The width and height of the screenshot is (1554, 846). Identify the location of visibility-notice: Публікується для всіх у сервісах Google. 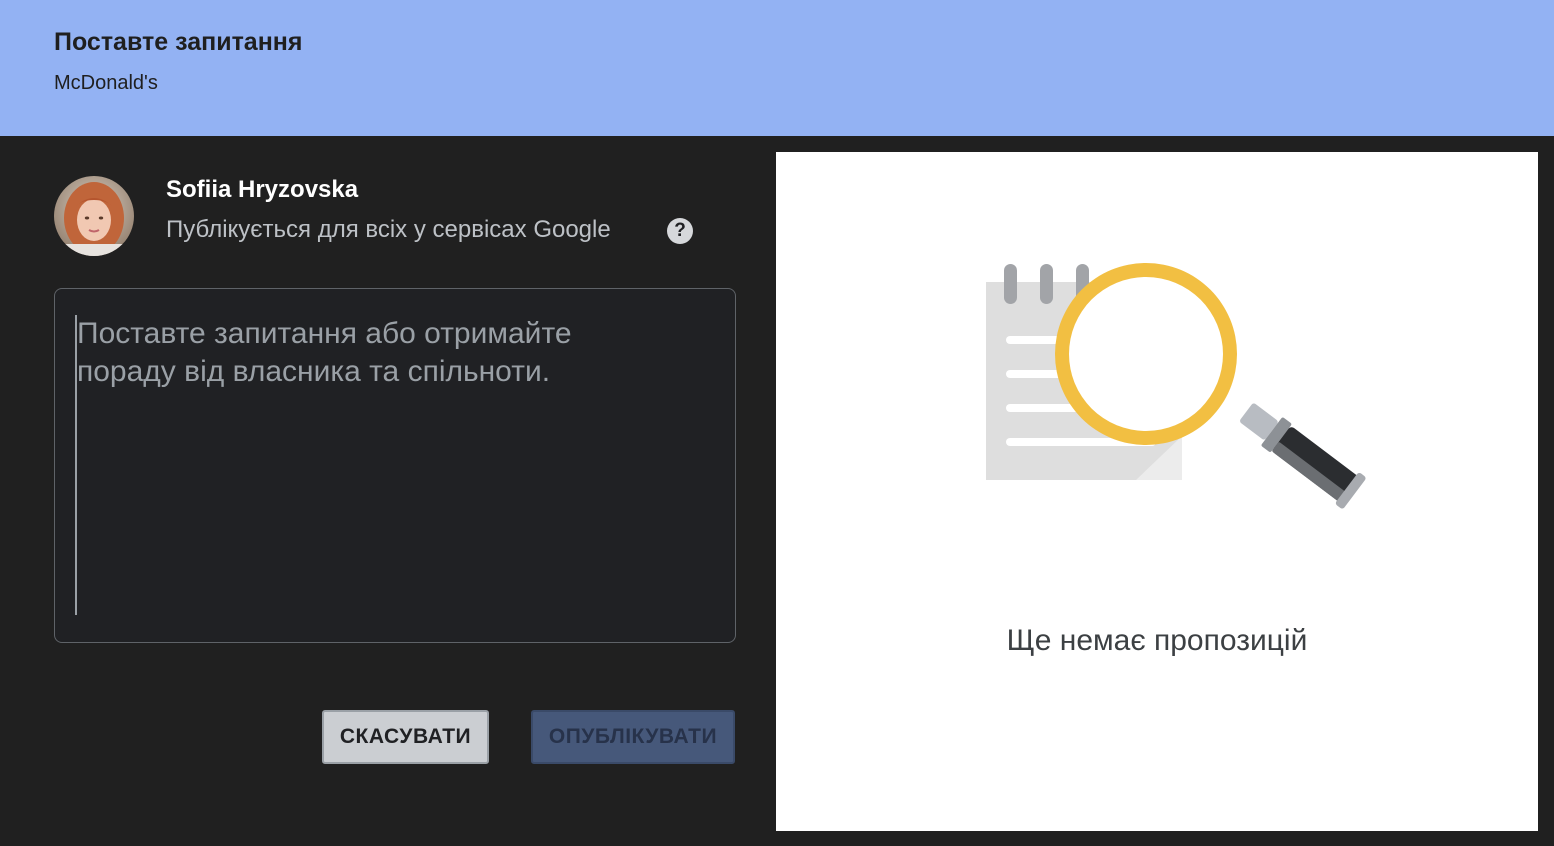
(388, 229).